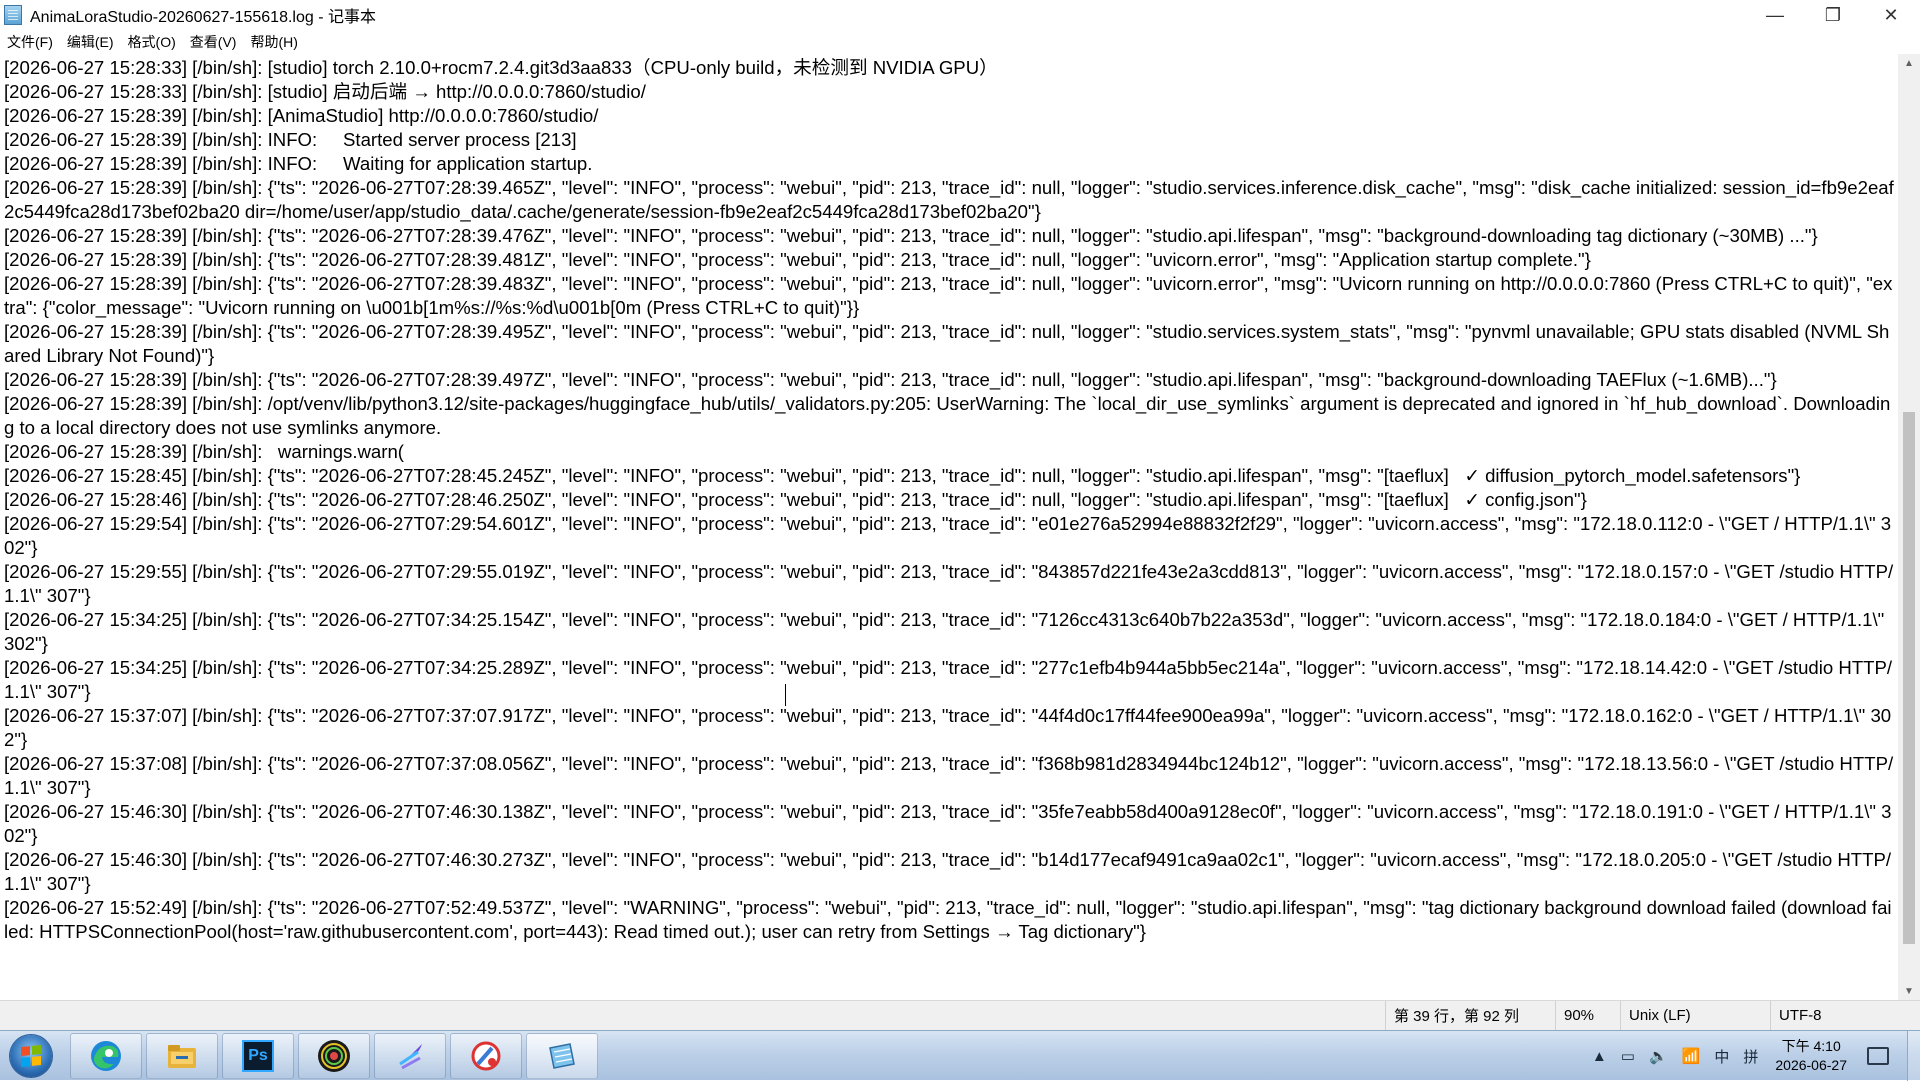 This screenshot has width=1920, height=1081. What do you see at coordinates (1909, 678) in the screenshot?
I see `scroll-thumb` at bounding box center [1909, 678].